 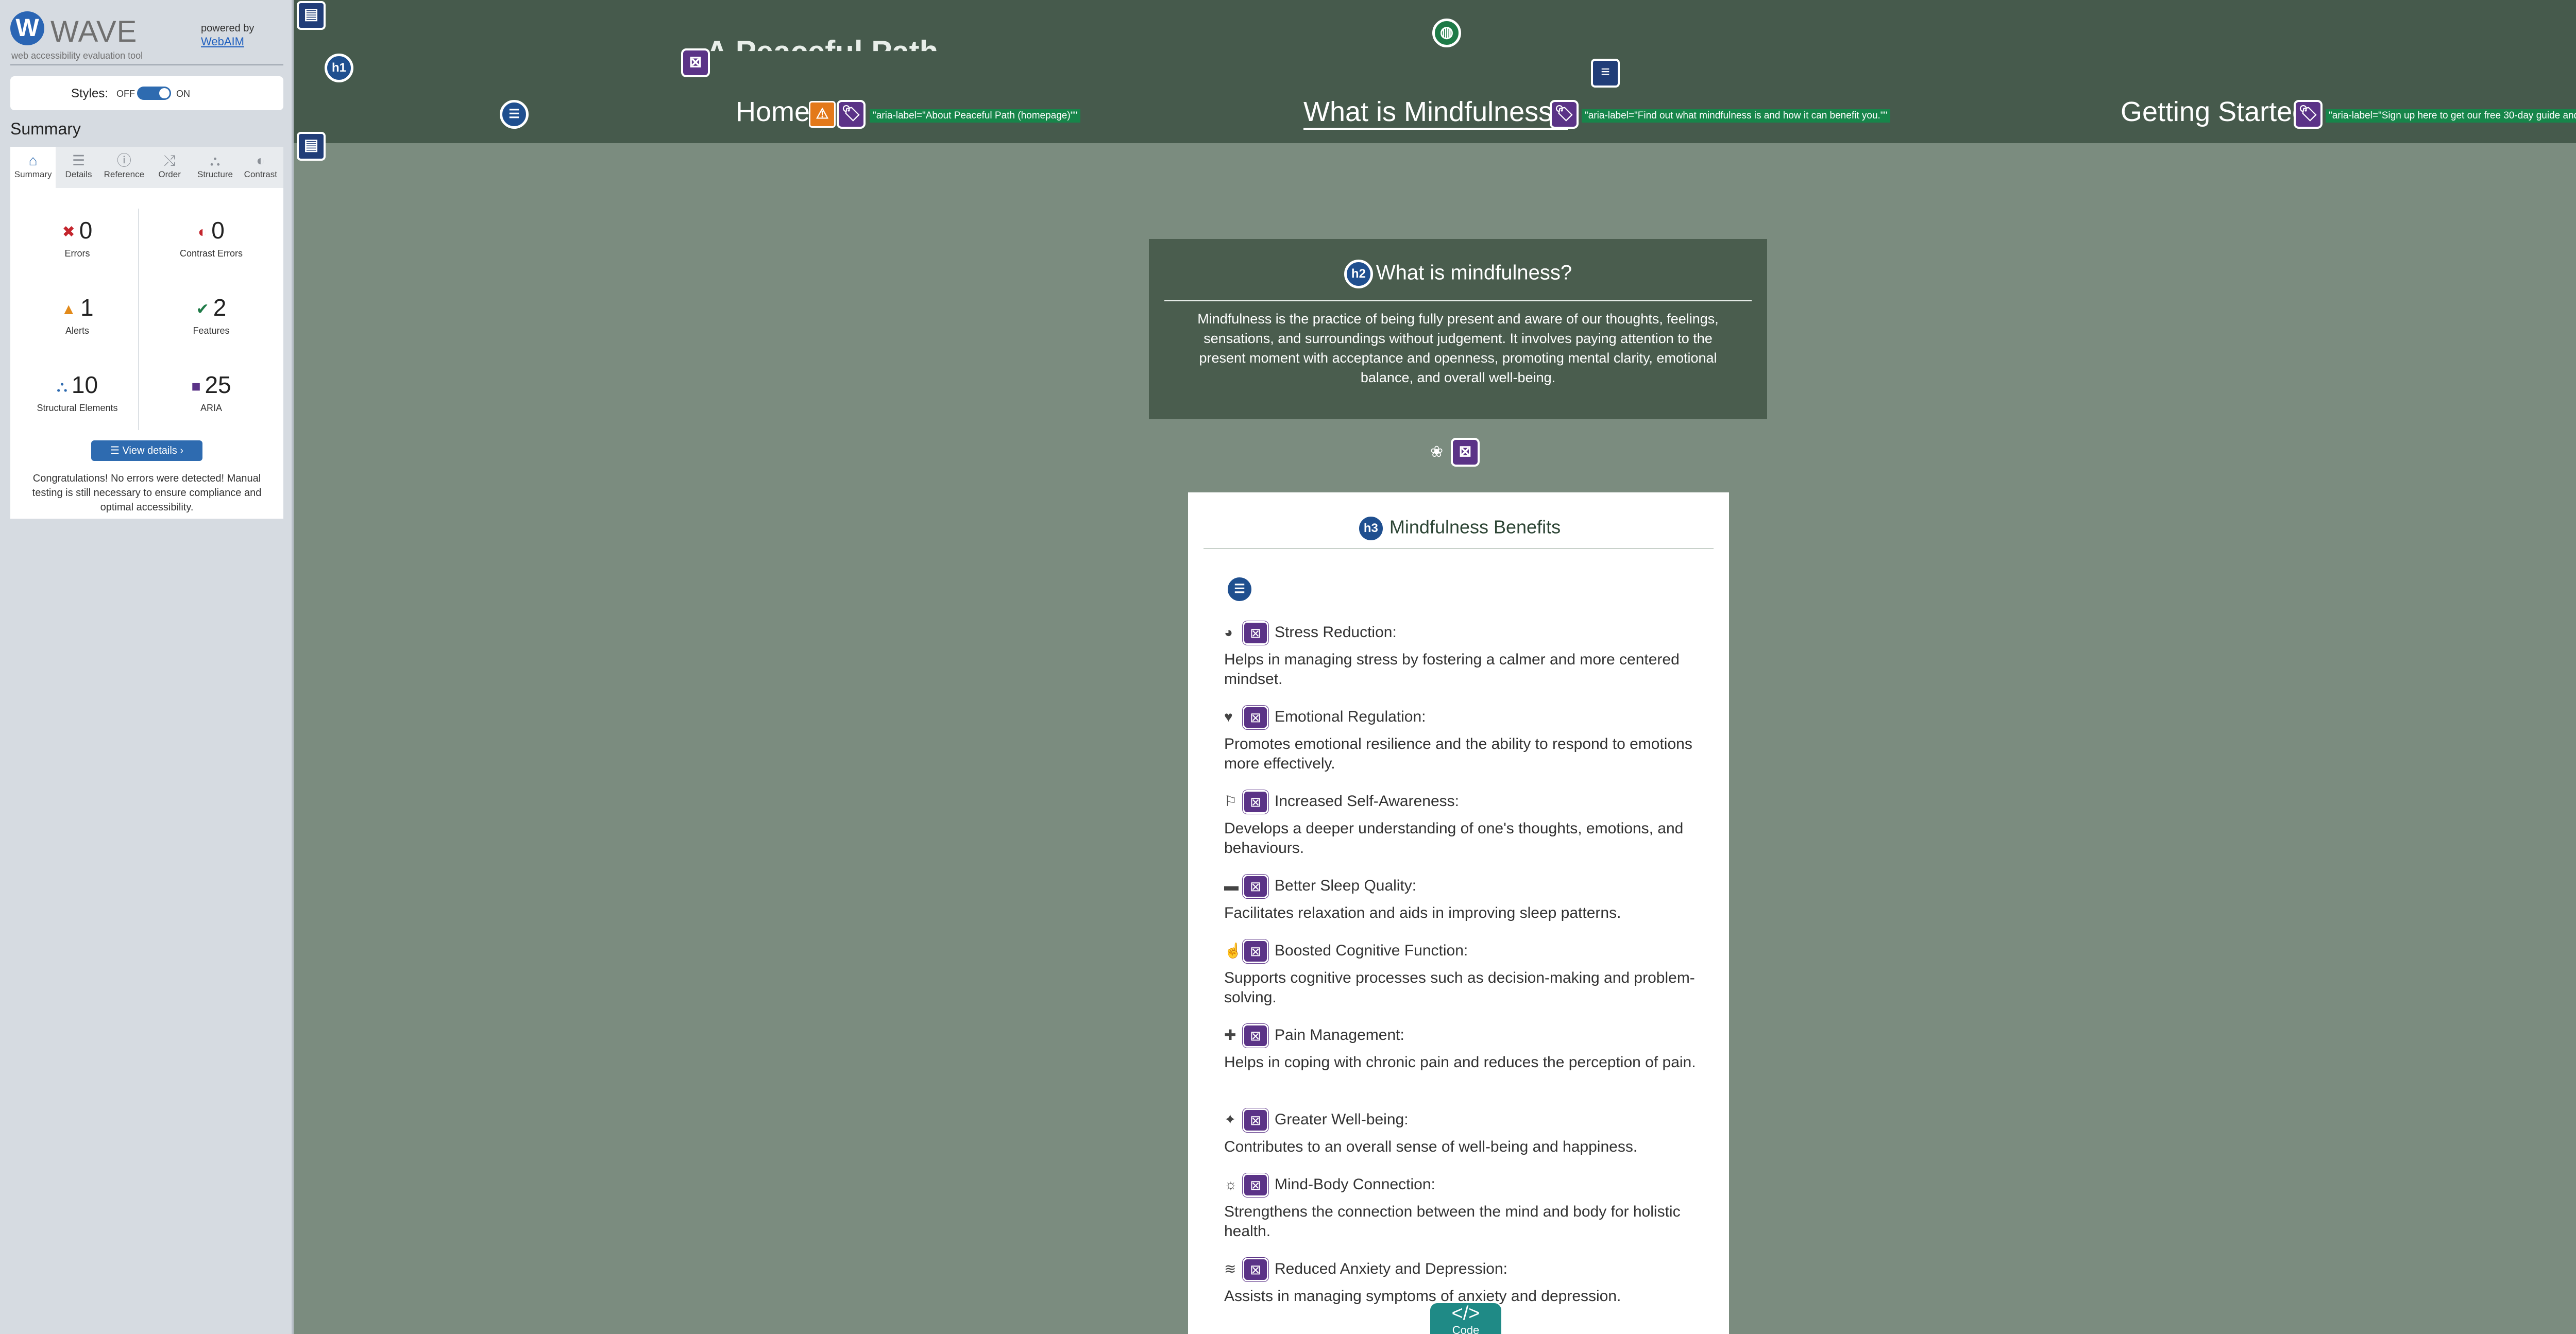 I want to click on tab-contrast: ◐ Contrast, so click(x=260, y=168).